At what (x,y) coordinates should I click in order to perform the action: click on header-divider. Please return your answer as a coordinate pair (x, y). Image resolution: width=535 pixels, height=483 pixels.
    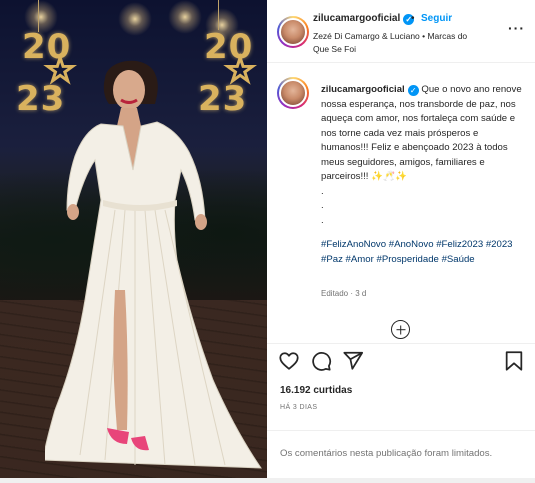
    Looking at the image, I should click on (401, 62).